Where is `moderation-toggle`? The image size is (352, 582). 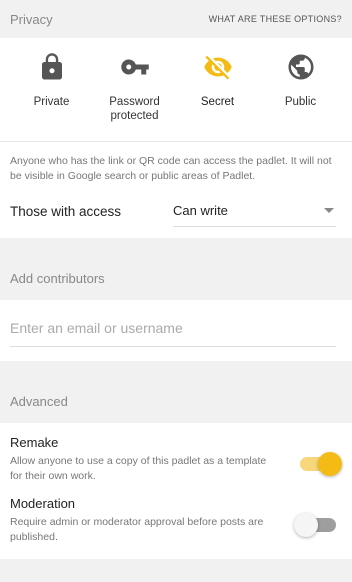 moderation-toggle is located at coordinates (316, 524).